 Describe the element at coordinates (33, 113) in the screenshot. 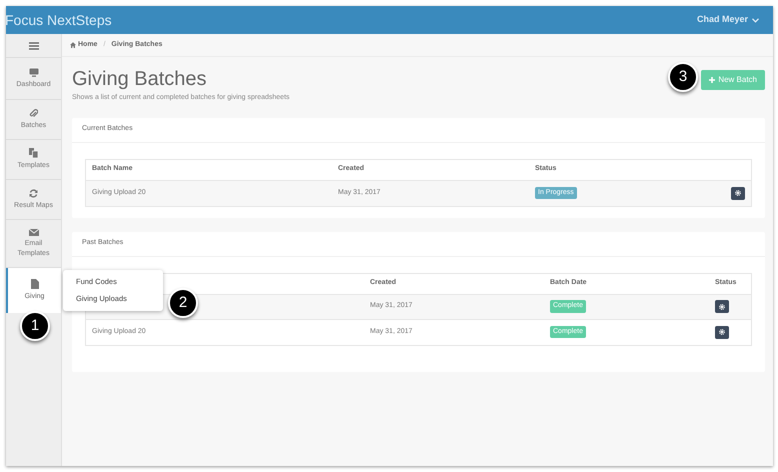

I see `paperclip-icon` at that location.